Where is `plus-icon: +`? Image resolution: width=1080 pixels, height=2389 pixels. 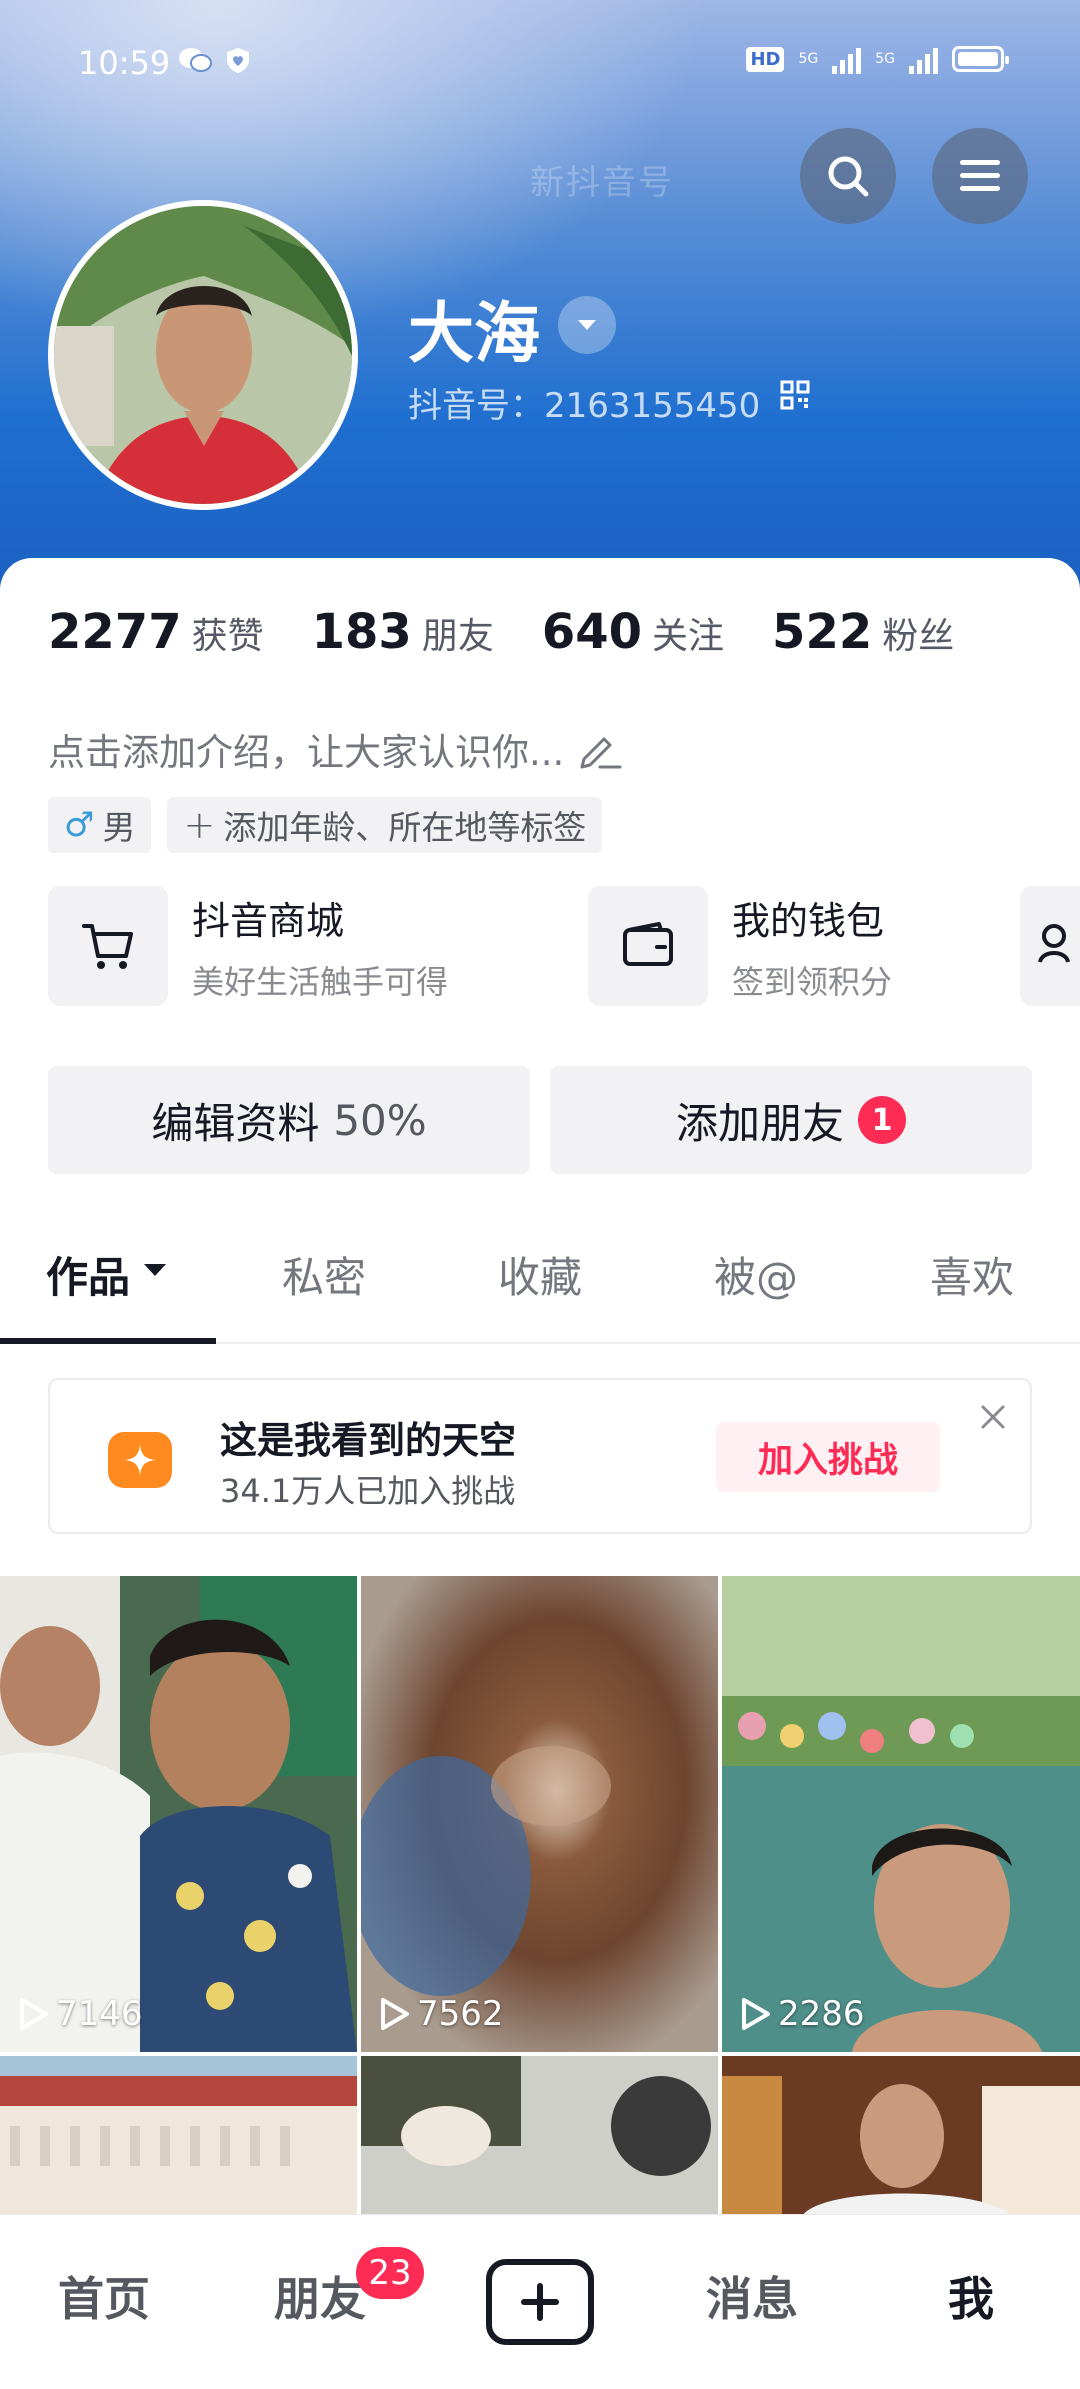 plus-icon: + is located at coordinates (199, 825).